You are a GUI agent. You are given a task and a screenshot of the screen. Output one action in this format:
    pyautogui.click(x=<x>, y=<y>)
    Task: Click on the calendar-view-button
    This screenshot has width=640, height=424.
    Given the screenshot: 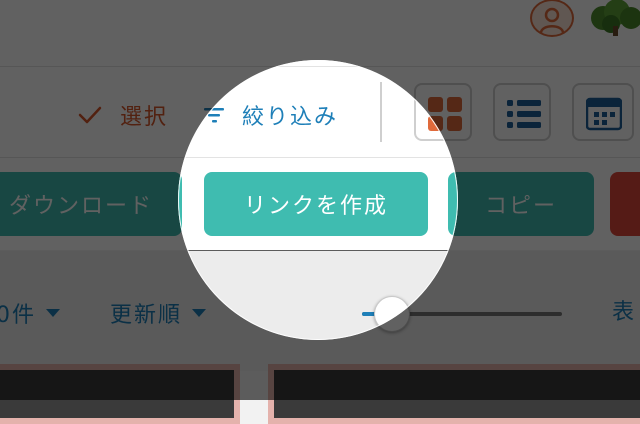 What is the action you would take?
    pyautogui.click(x=603, y=112)
    